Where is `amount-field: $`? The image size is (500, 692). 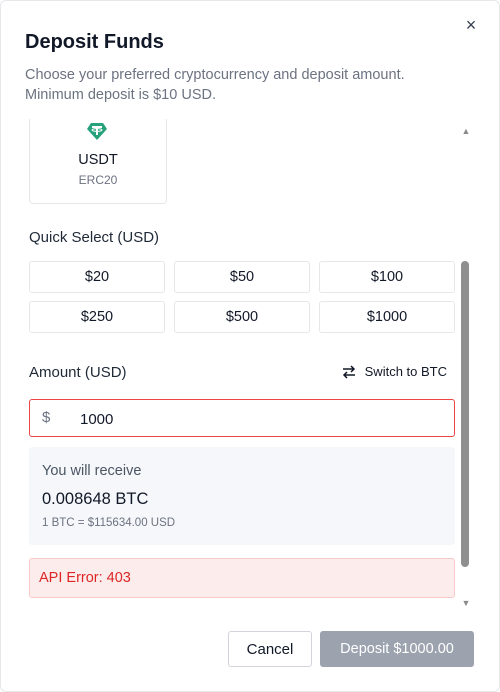 amount-field: $ is located at coordinates (242, 418).